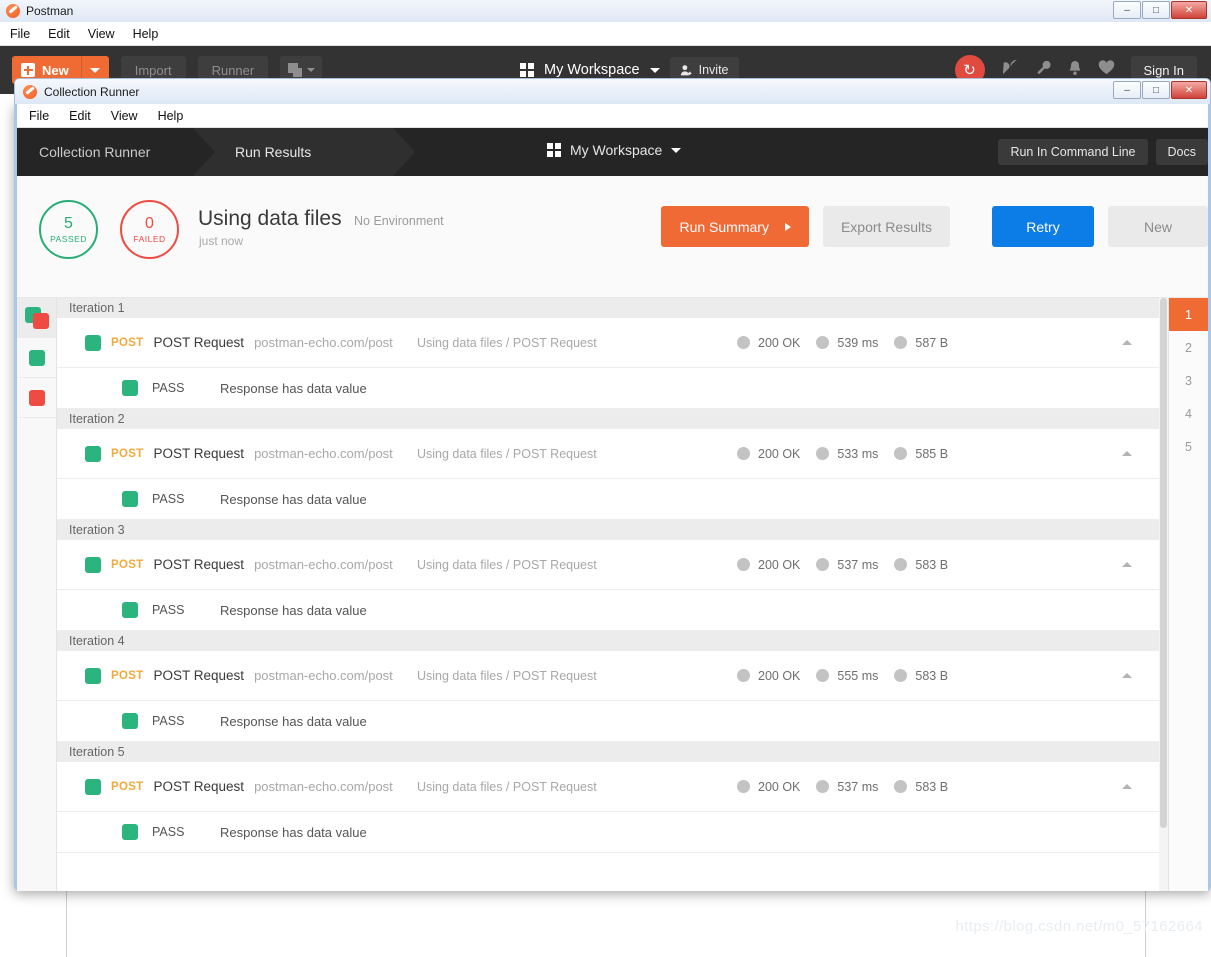 The image size is (1211, 957). I want to click on tab-collection-runner-label: Collection Runner, so click(95, 152).